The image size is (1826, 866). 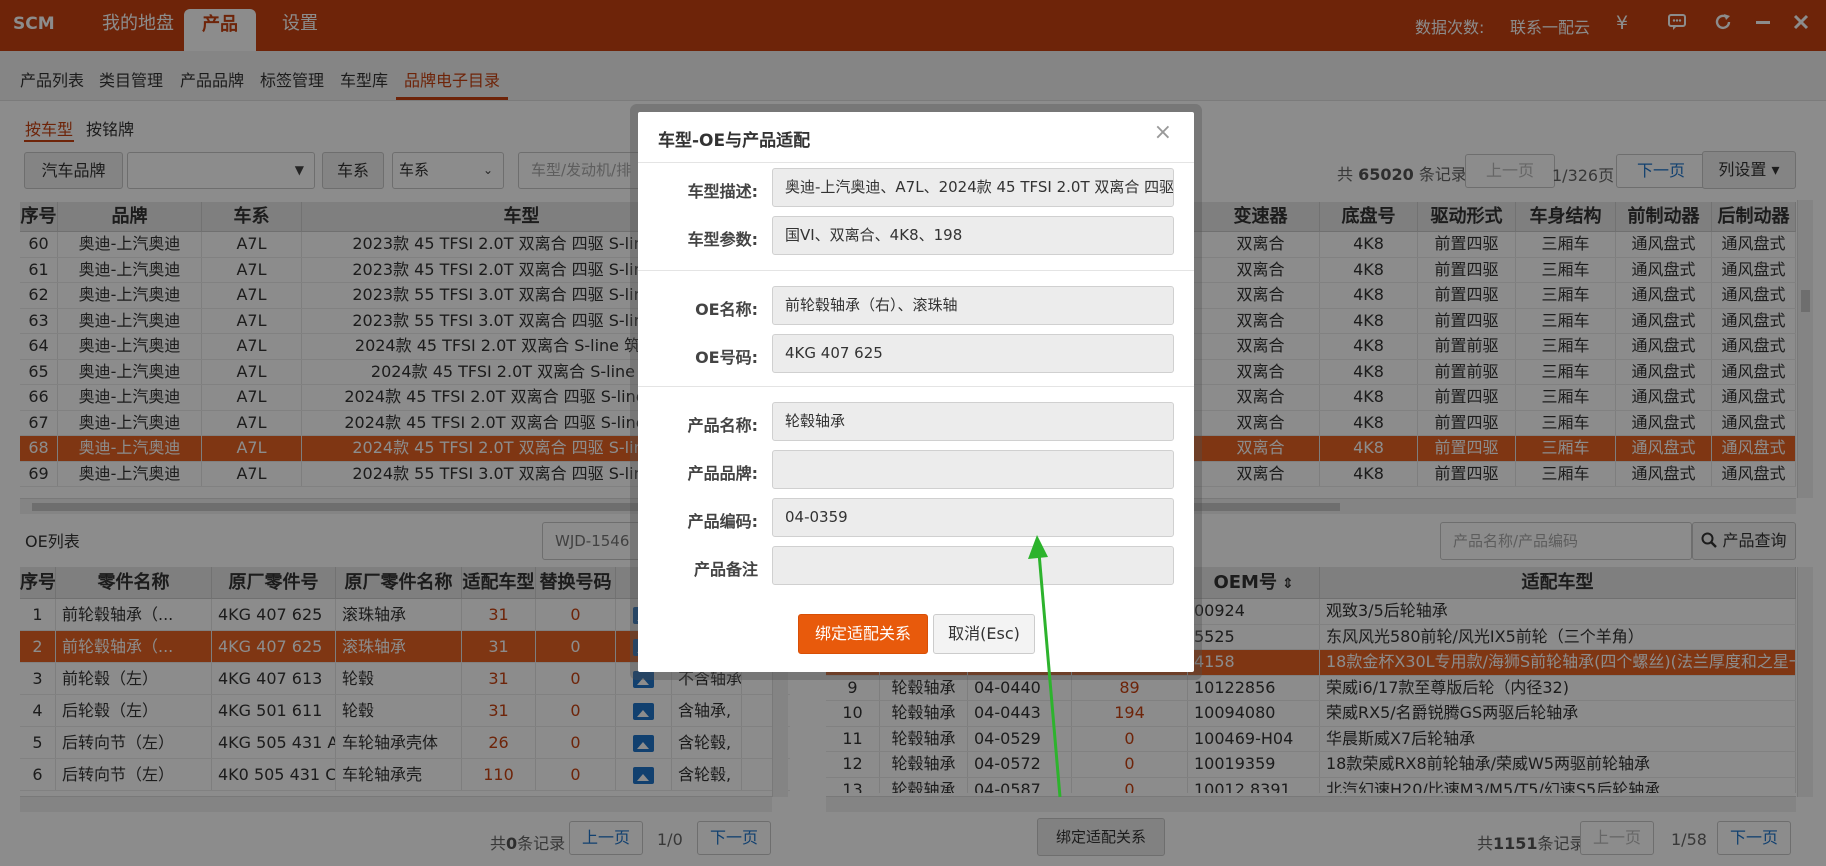 What do you see at coordinates (973, 235) in the screenshot?
I see `vehicle-params-field: 国VI、双离合、4K8、198` at bounding box center [973, 235].